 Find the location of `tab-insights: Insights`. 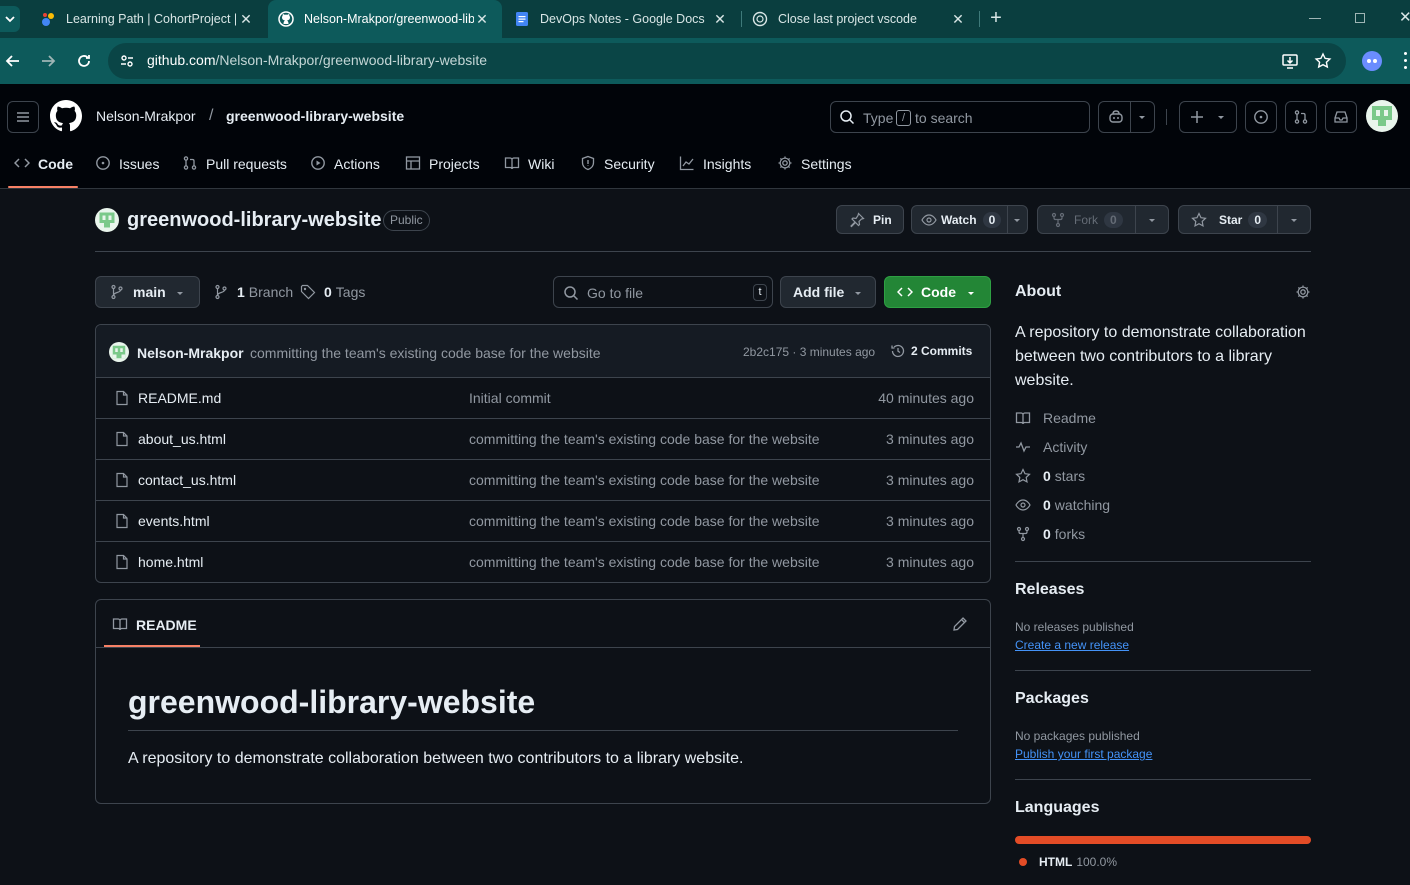

tab-insights: Insights is located at coordinates (715, 170).